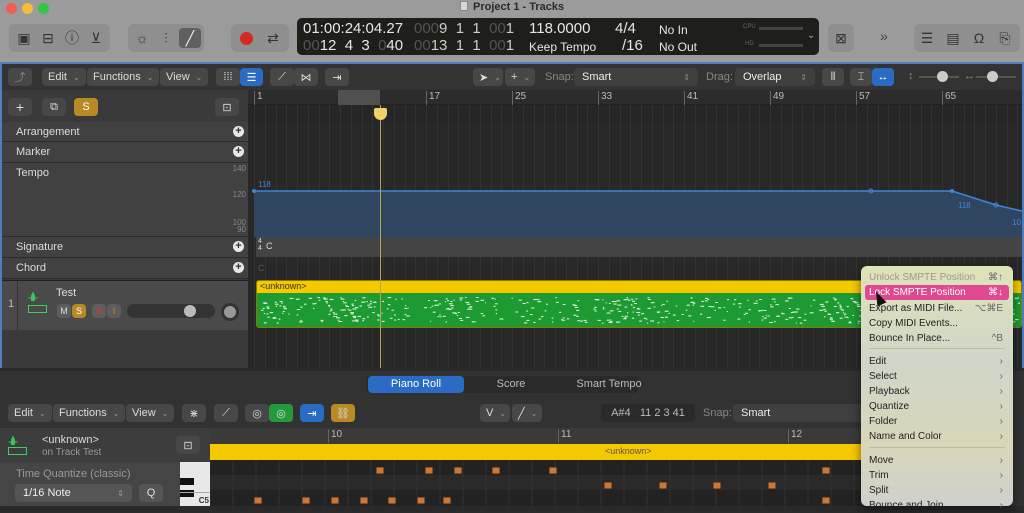  What do you see at coordinates (609, 384) in the screenshot?
I see `tab-smart-tempo: Smart Tempo` at bounding box center [609, 384].